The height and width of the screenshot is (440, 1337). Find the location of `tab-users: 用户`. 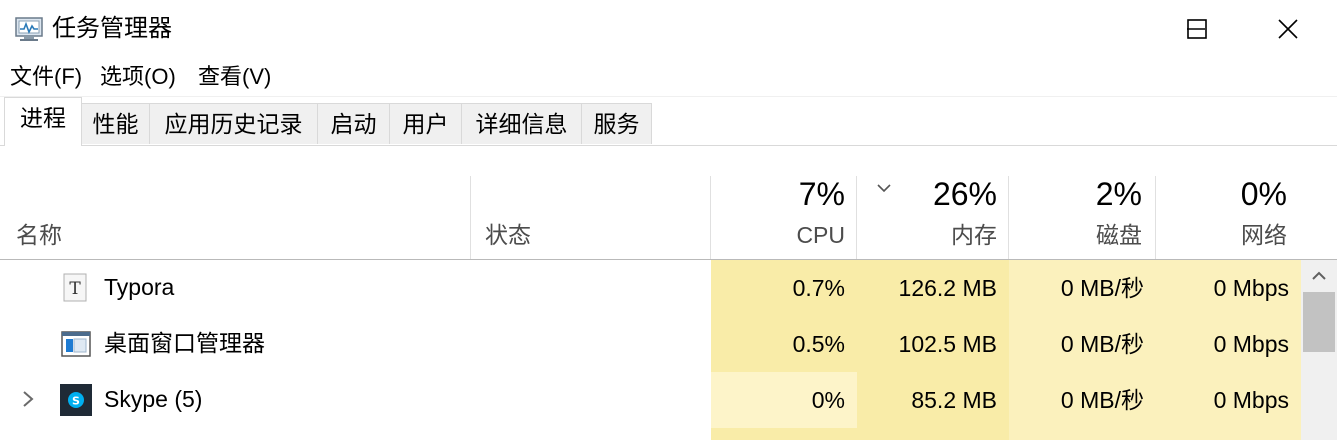

tab-users: 用户 is located at coordinates (425, 123).